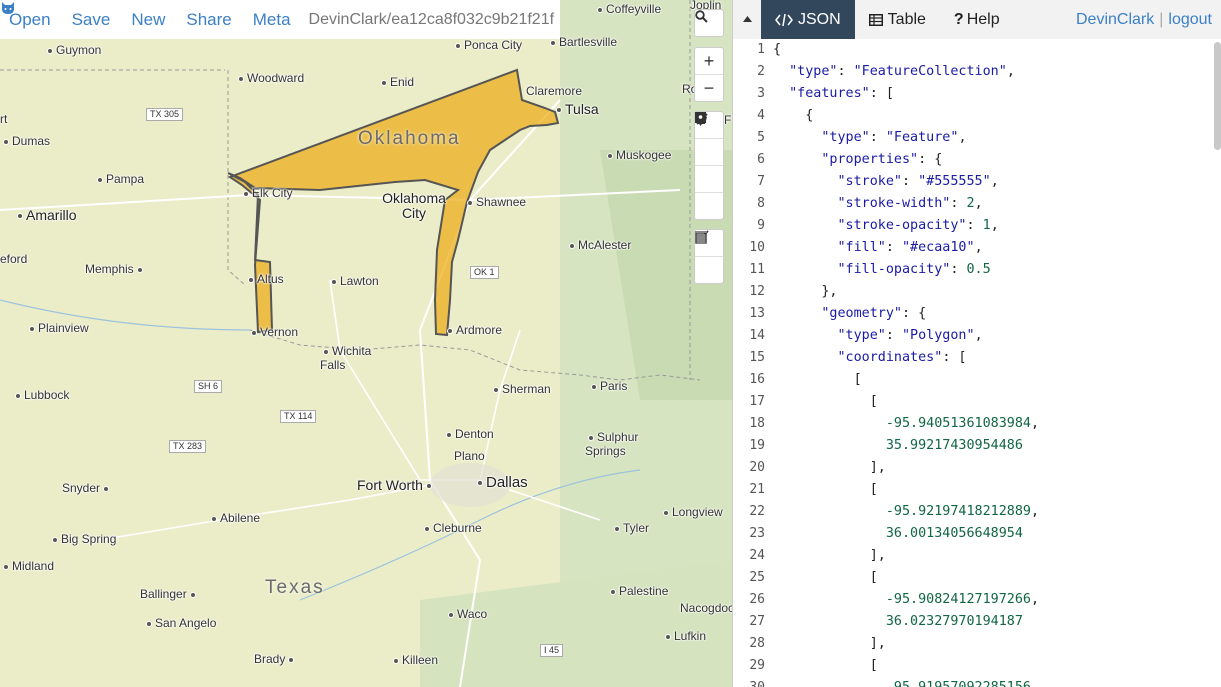 The width and height of the screenshot is (1221, 687). I want to click on code-line: 27 36.02327970194187, so click(977, 622).